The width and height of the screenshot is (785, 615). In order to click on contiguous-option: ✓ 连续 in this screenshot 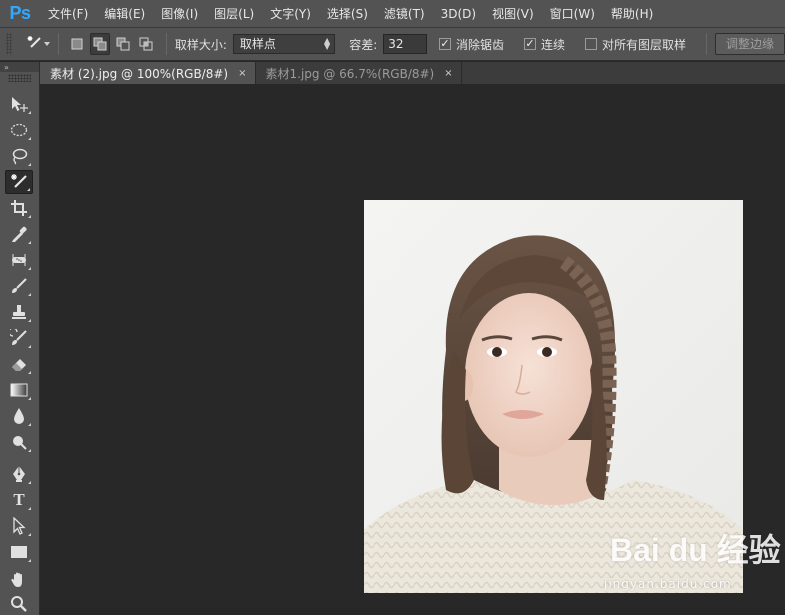, I will do `click(547, 44)`.